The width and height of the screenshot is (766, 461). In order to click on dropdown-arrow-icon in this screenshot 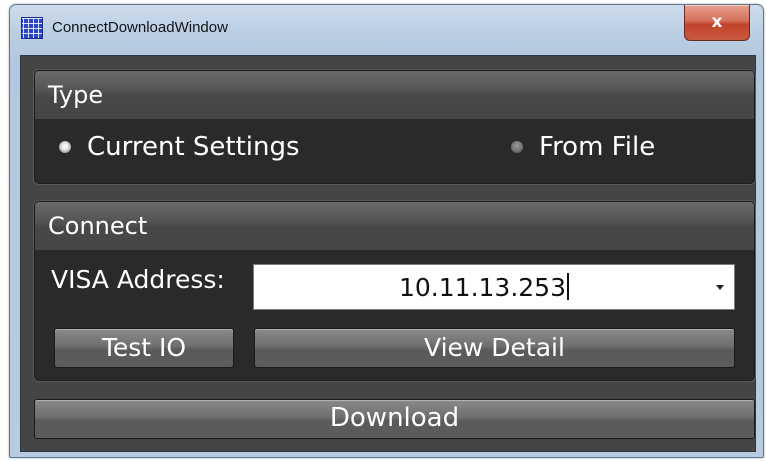, I will do `click(720, 287)`.